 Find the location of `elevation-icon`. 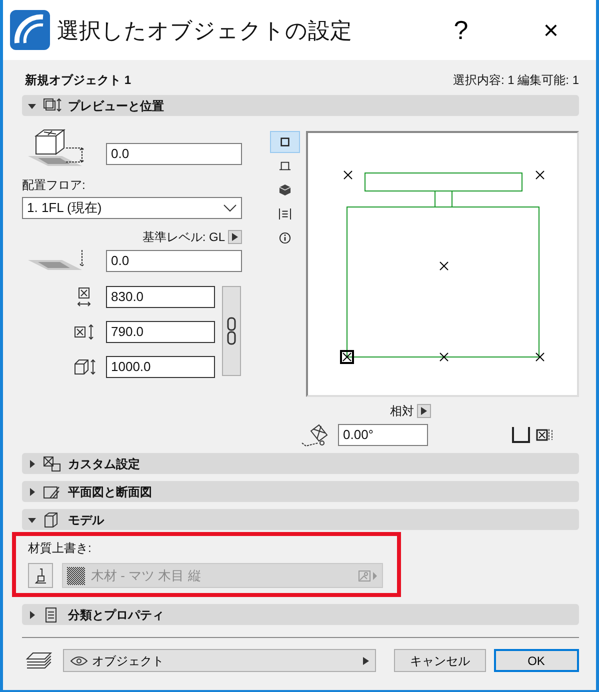

elevation-icon is located at coordinates (285, 166).